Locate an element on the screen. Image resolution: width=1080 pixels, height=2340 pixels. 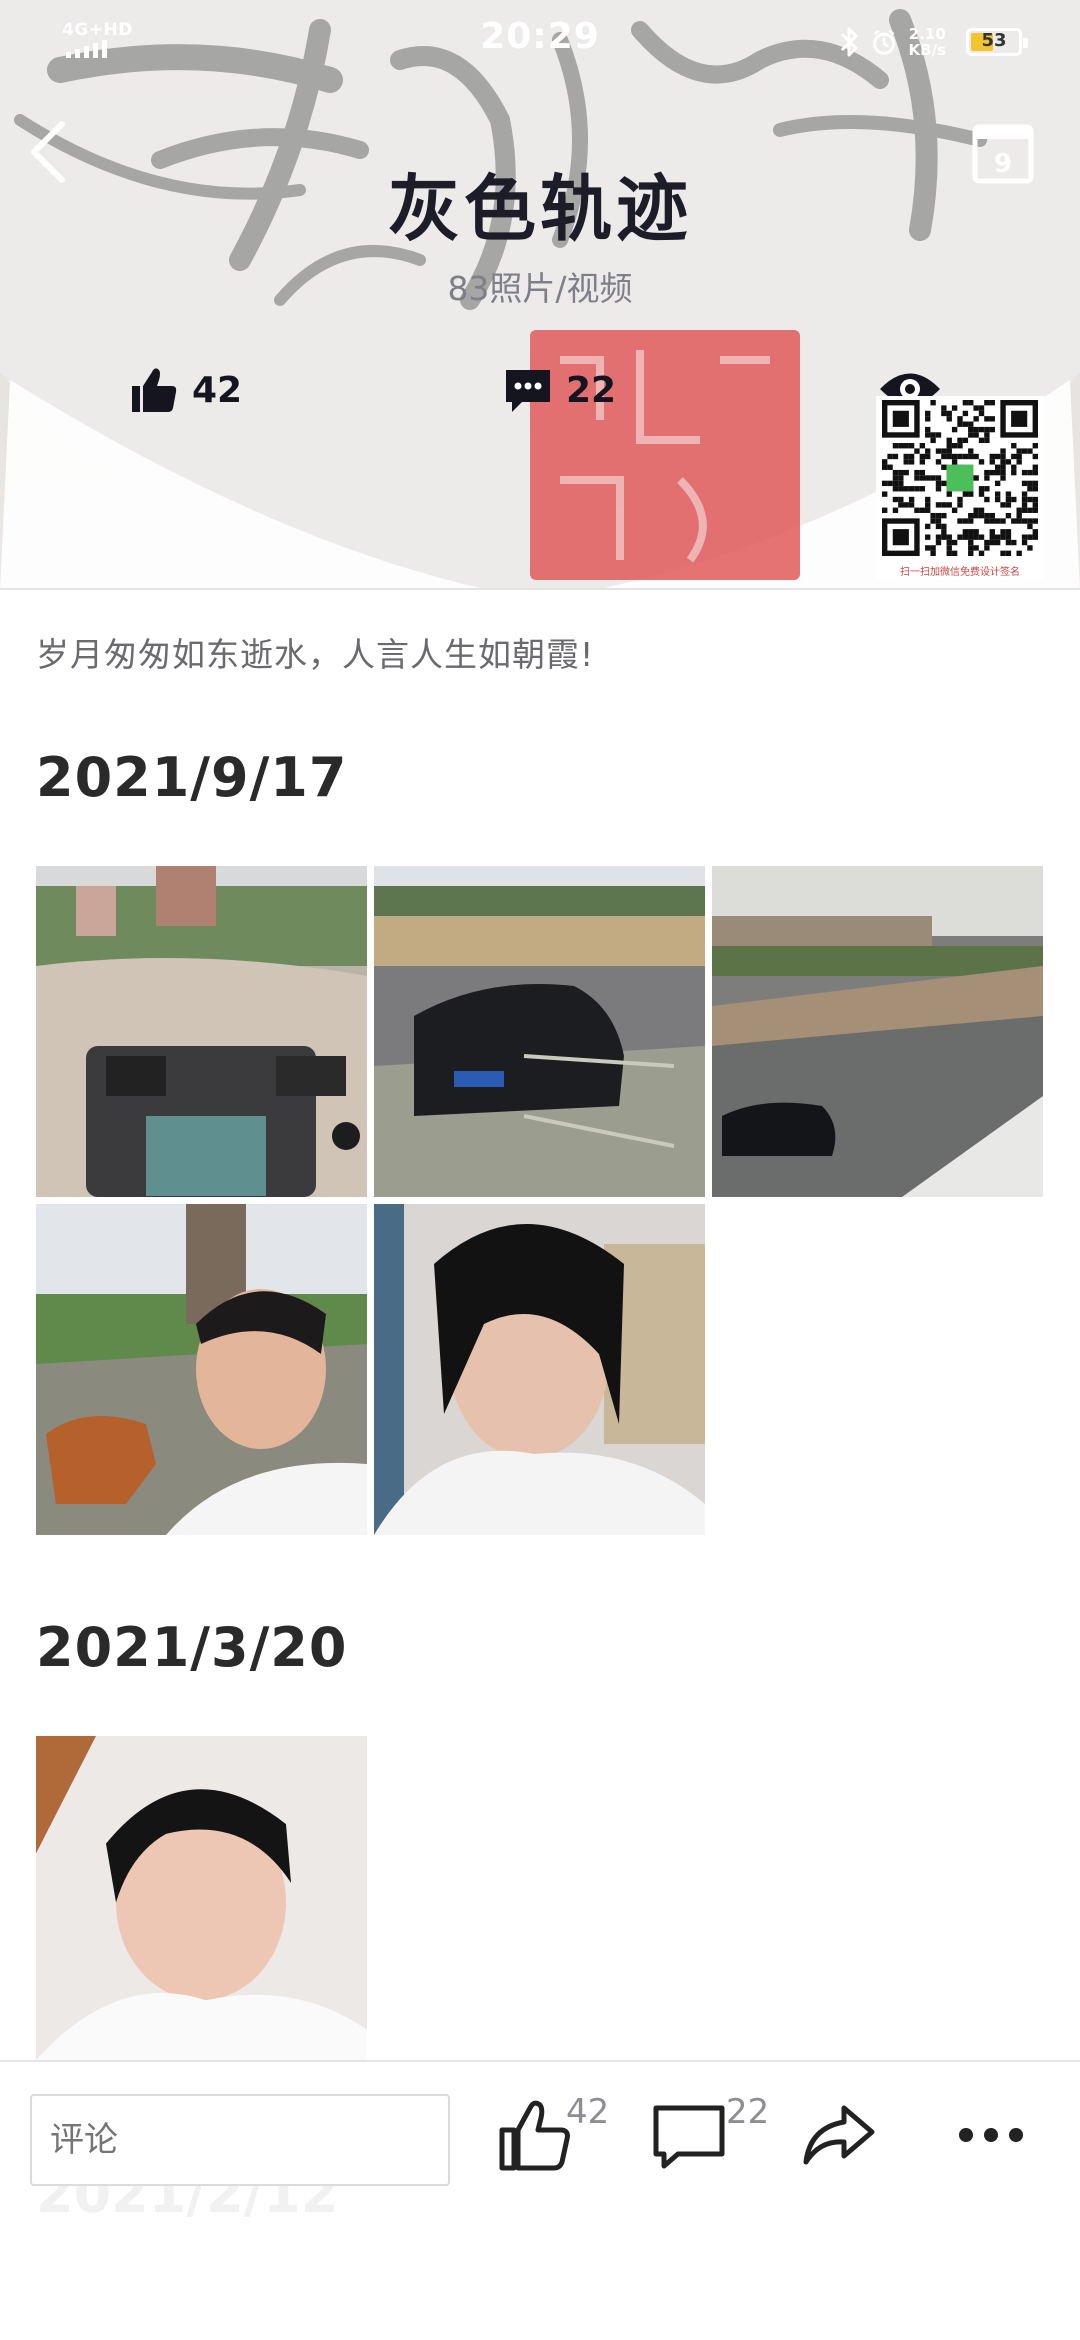
comment-outline-icon is located at coordinates (689, 2137).